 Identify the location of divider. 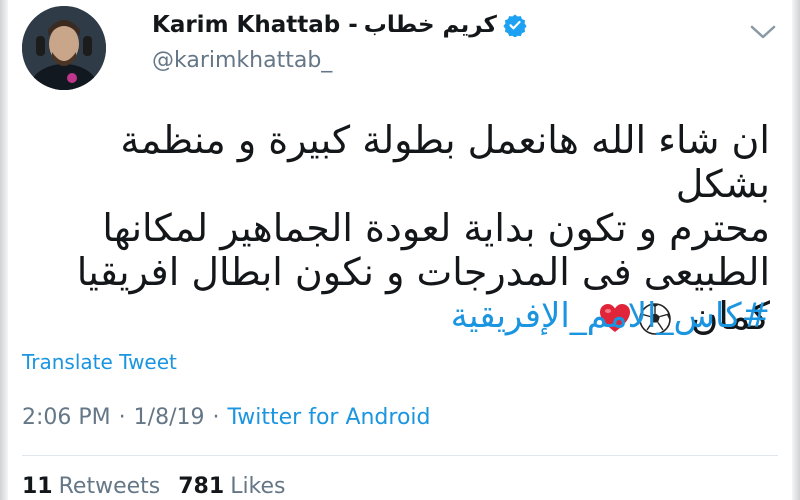
(400, 455).